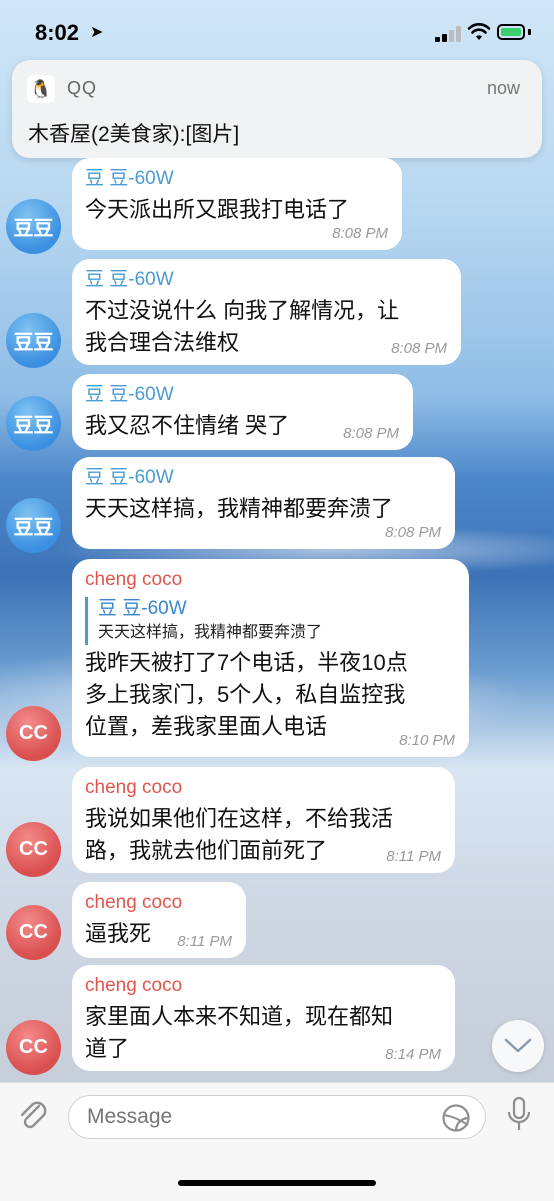 The width and height of the screenshot is (554, 1201). What do you see at coordinates (239, 1016) in the screenshot?
I see `message-text-line: 家里面人本来不知道，现在都知` at bounding box center [239, 1016].